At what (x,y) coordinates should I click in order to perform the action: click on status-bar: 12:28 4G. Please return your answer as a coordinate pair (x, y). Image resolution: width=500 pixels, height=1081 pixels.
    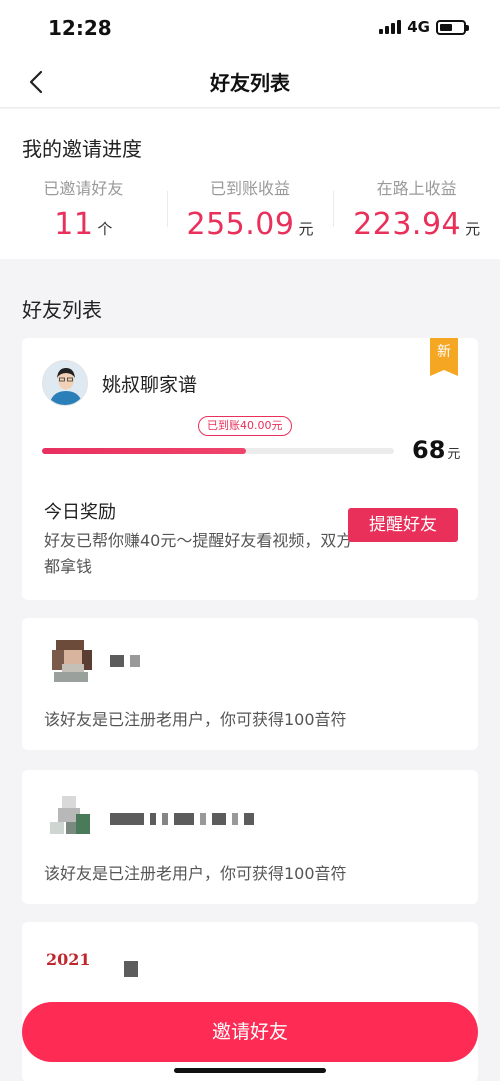
    Looking at the image, I should click on (250, 28).